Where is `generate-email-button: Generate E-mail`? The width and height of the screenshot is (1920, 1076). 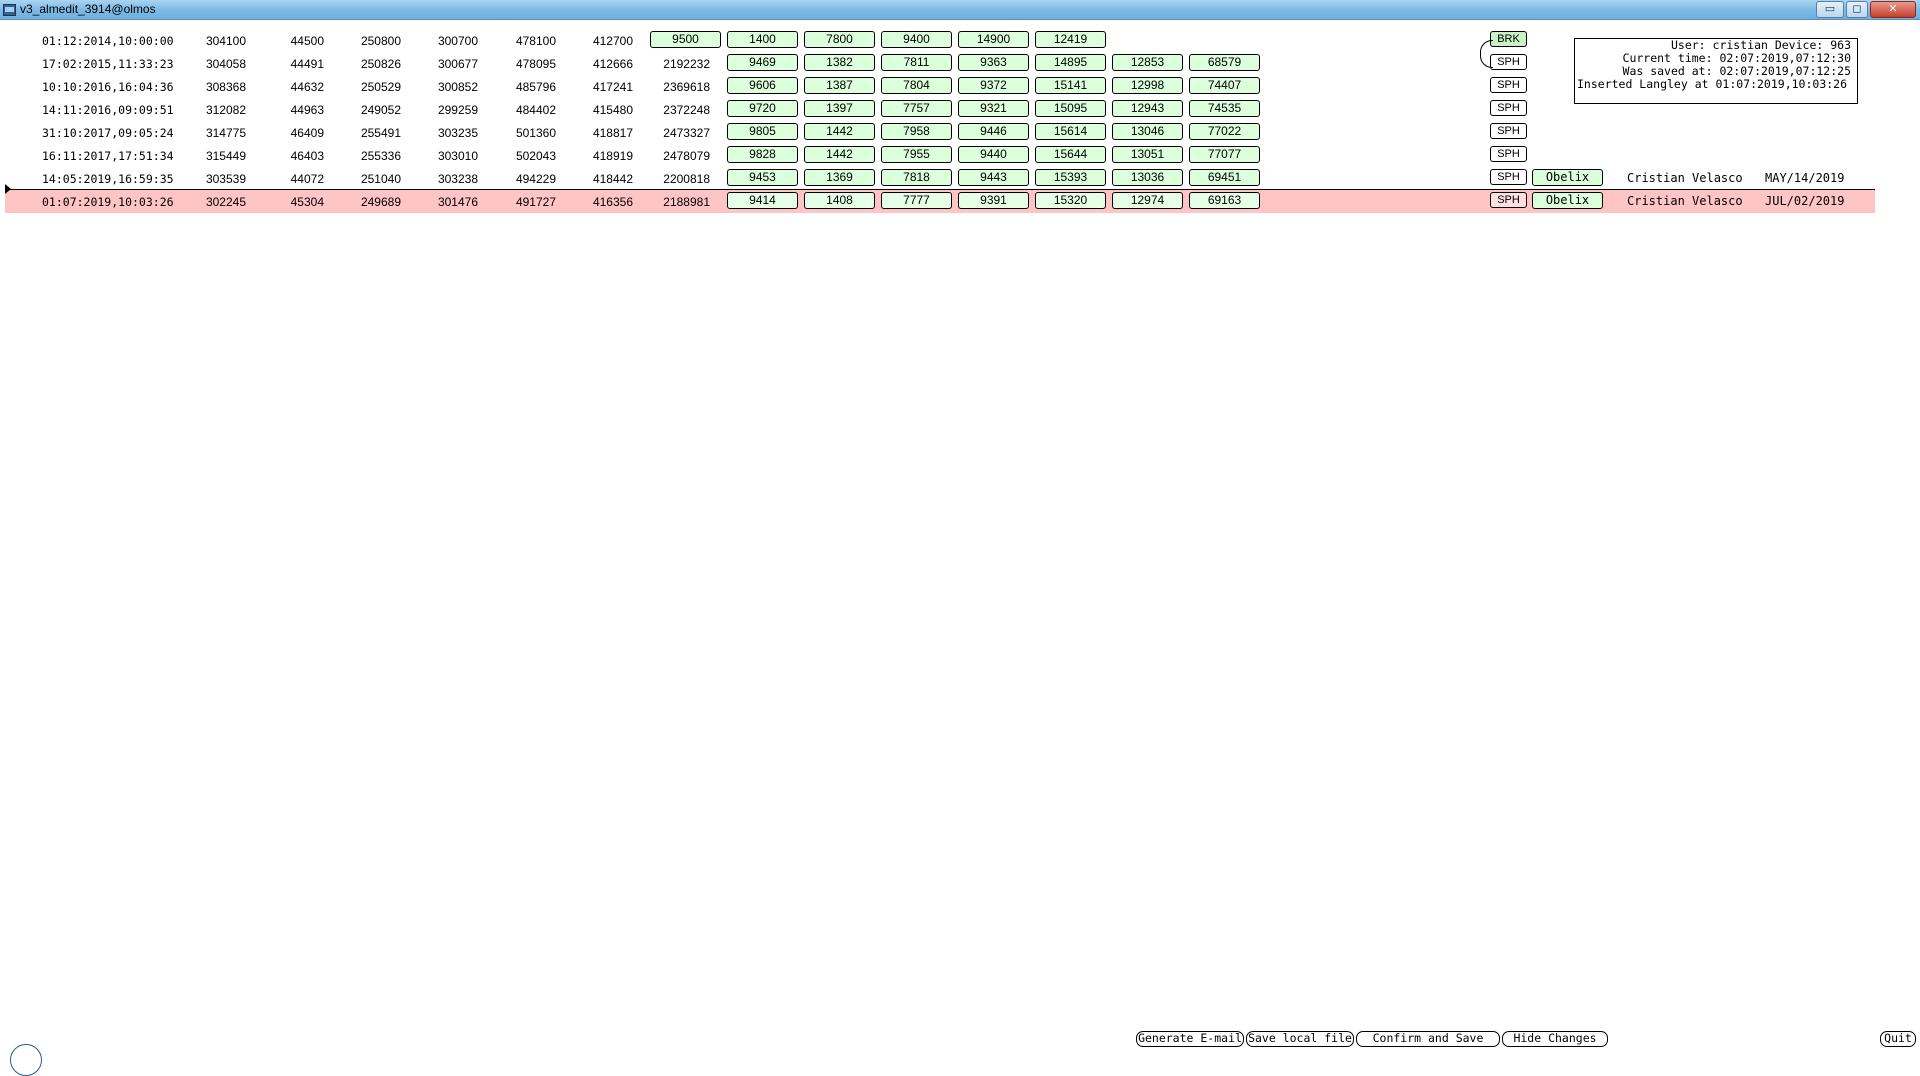
generate-email-button: Generate E-mail is located at coordinates (1190, 1039).